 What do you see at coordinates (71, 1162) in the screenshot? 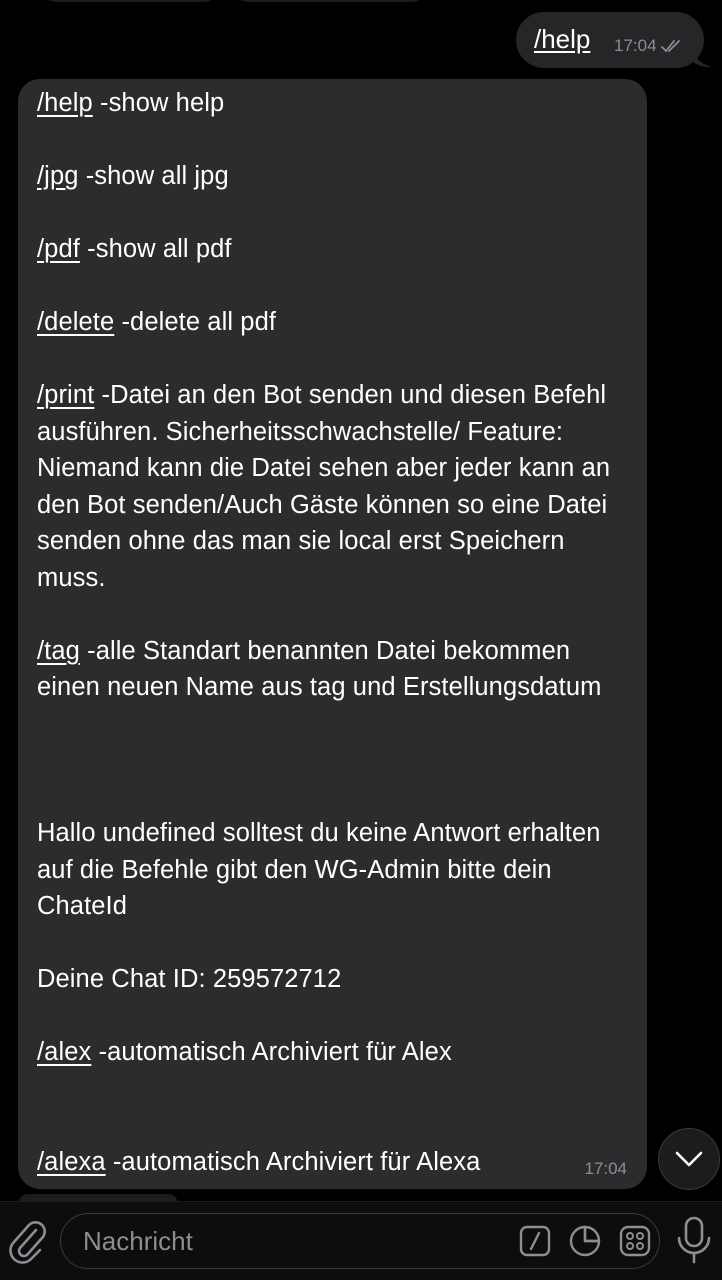
I see `command-link: /alexa` at bounding box center [71, 1162].